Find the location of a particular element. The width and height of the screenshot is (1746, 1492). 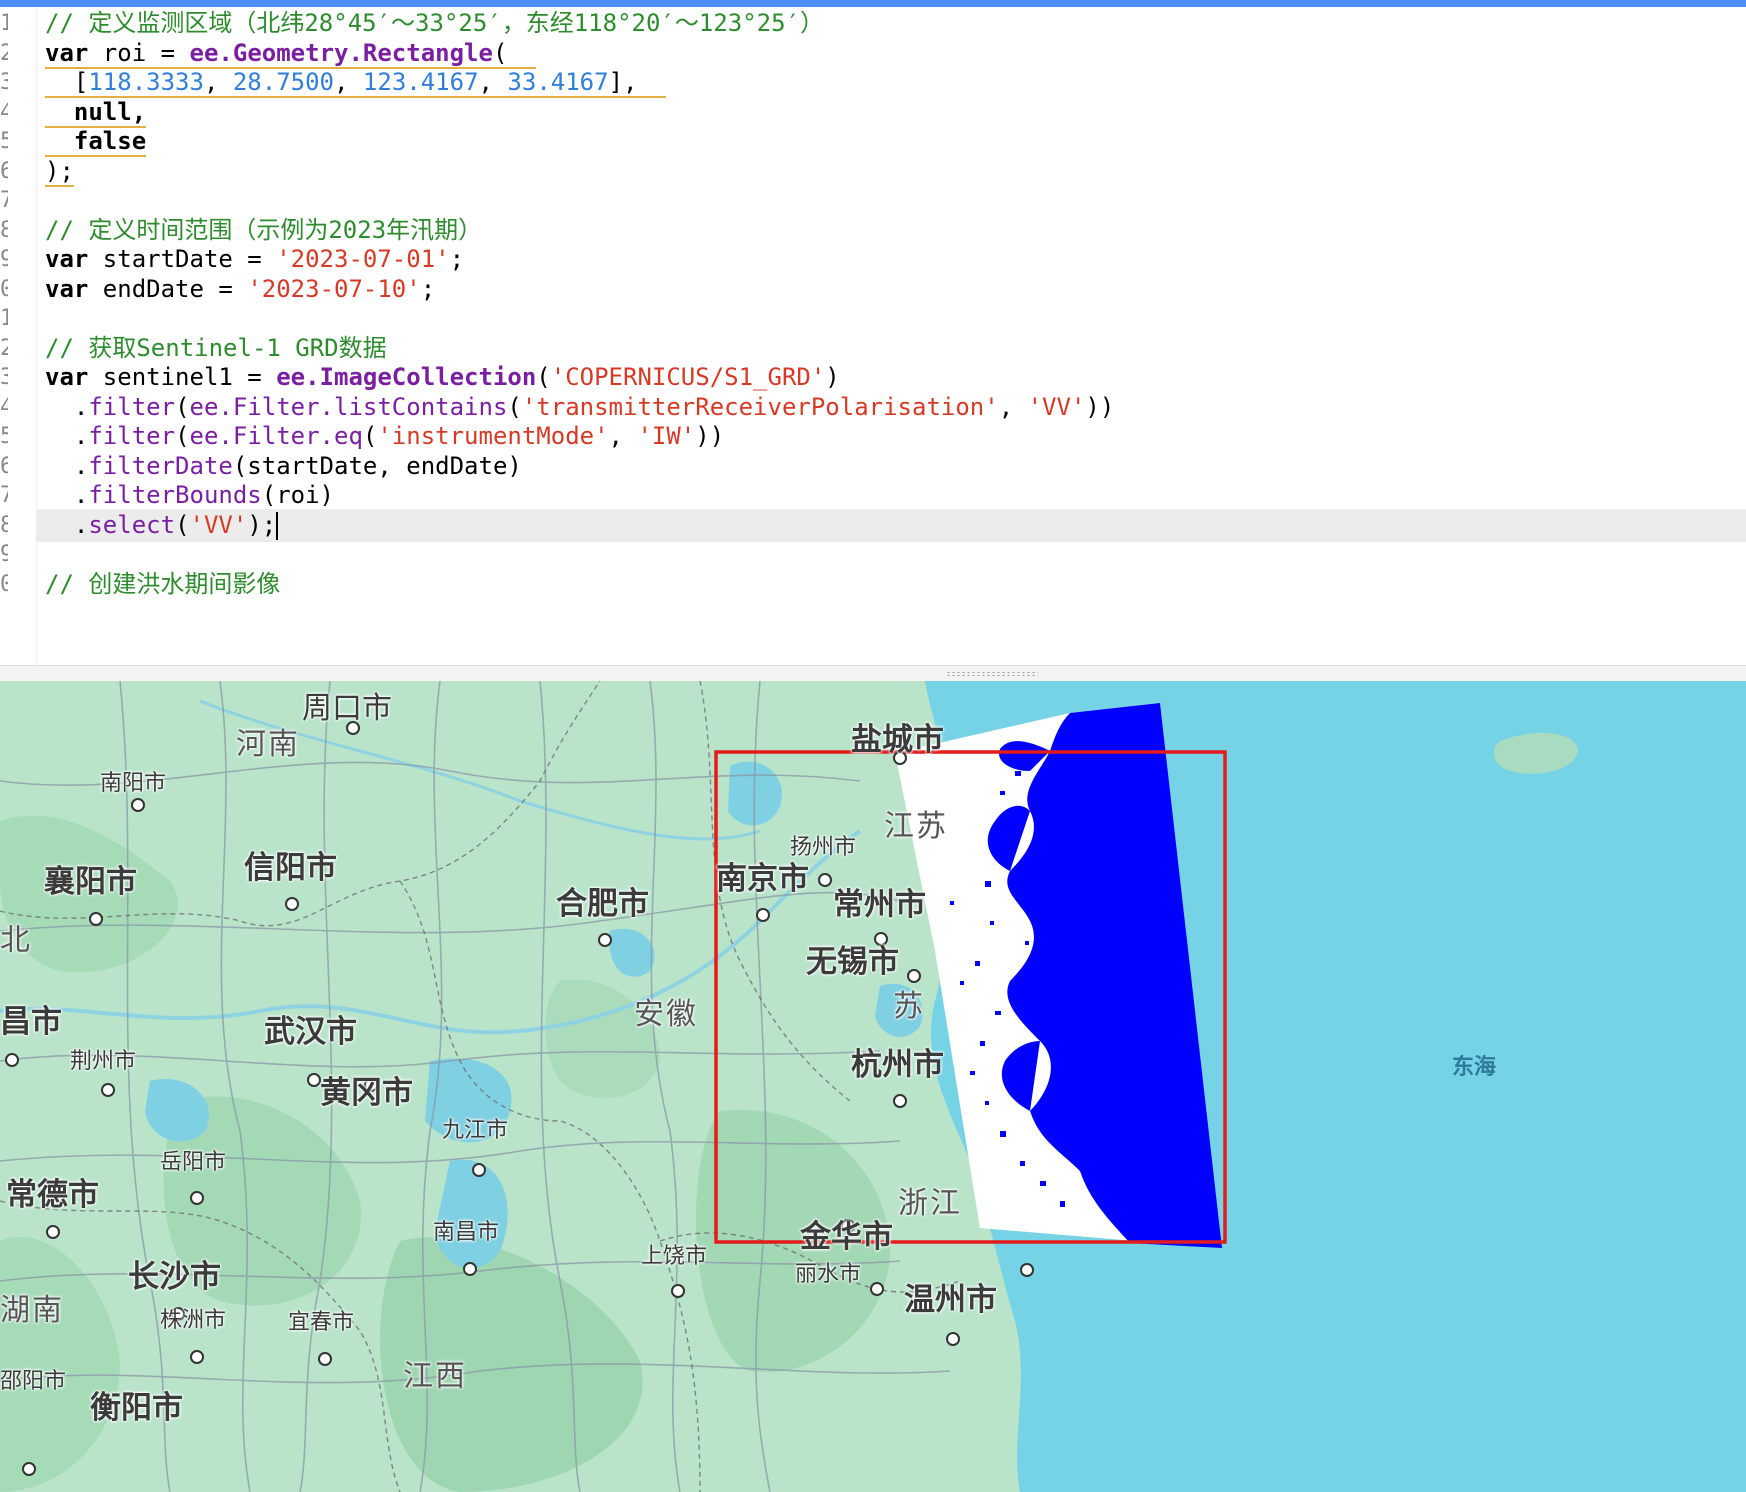

code-line: .filterBounds(roi) is located at coordinates (189, 495).